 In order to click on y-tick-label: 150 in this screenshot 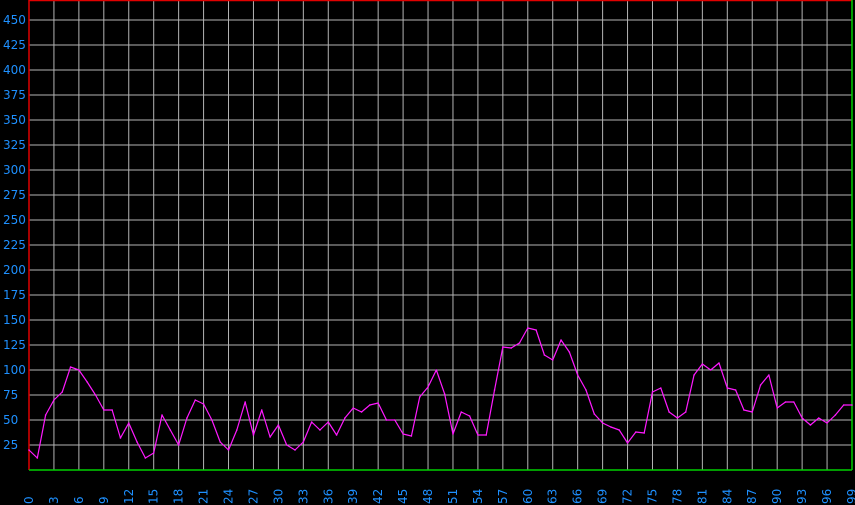, I will do `click(14, 320)`.